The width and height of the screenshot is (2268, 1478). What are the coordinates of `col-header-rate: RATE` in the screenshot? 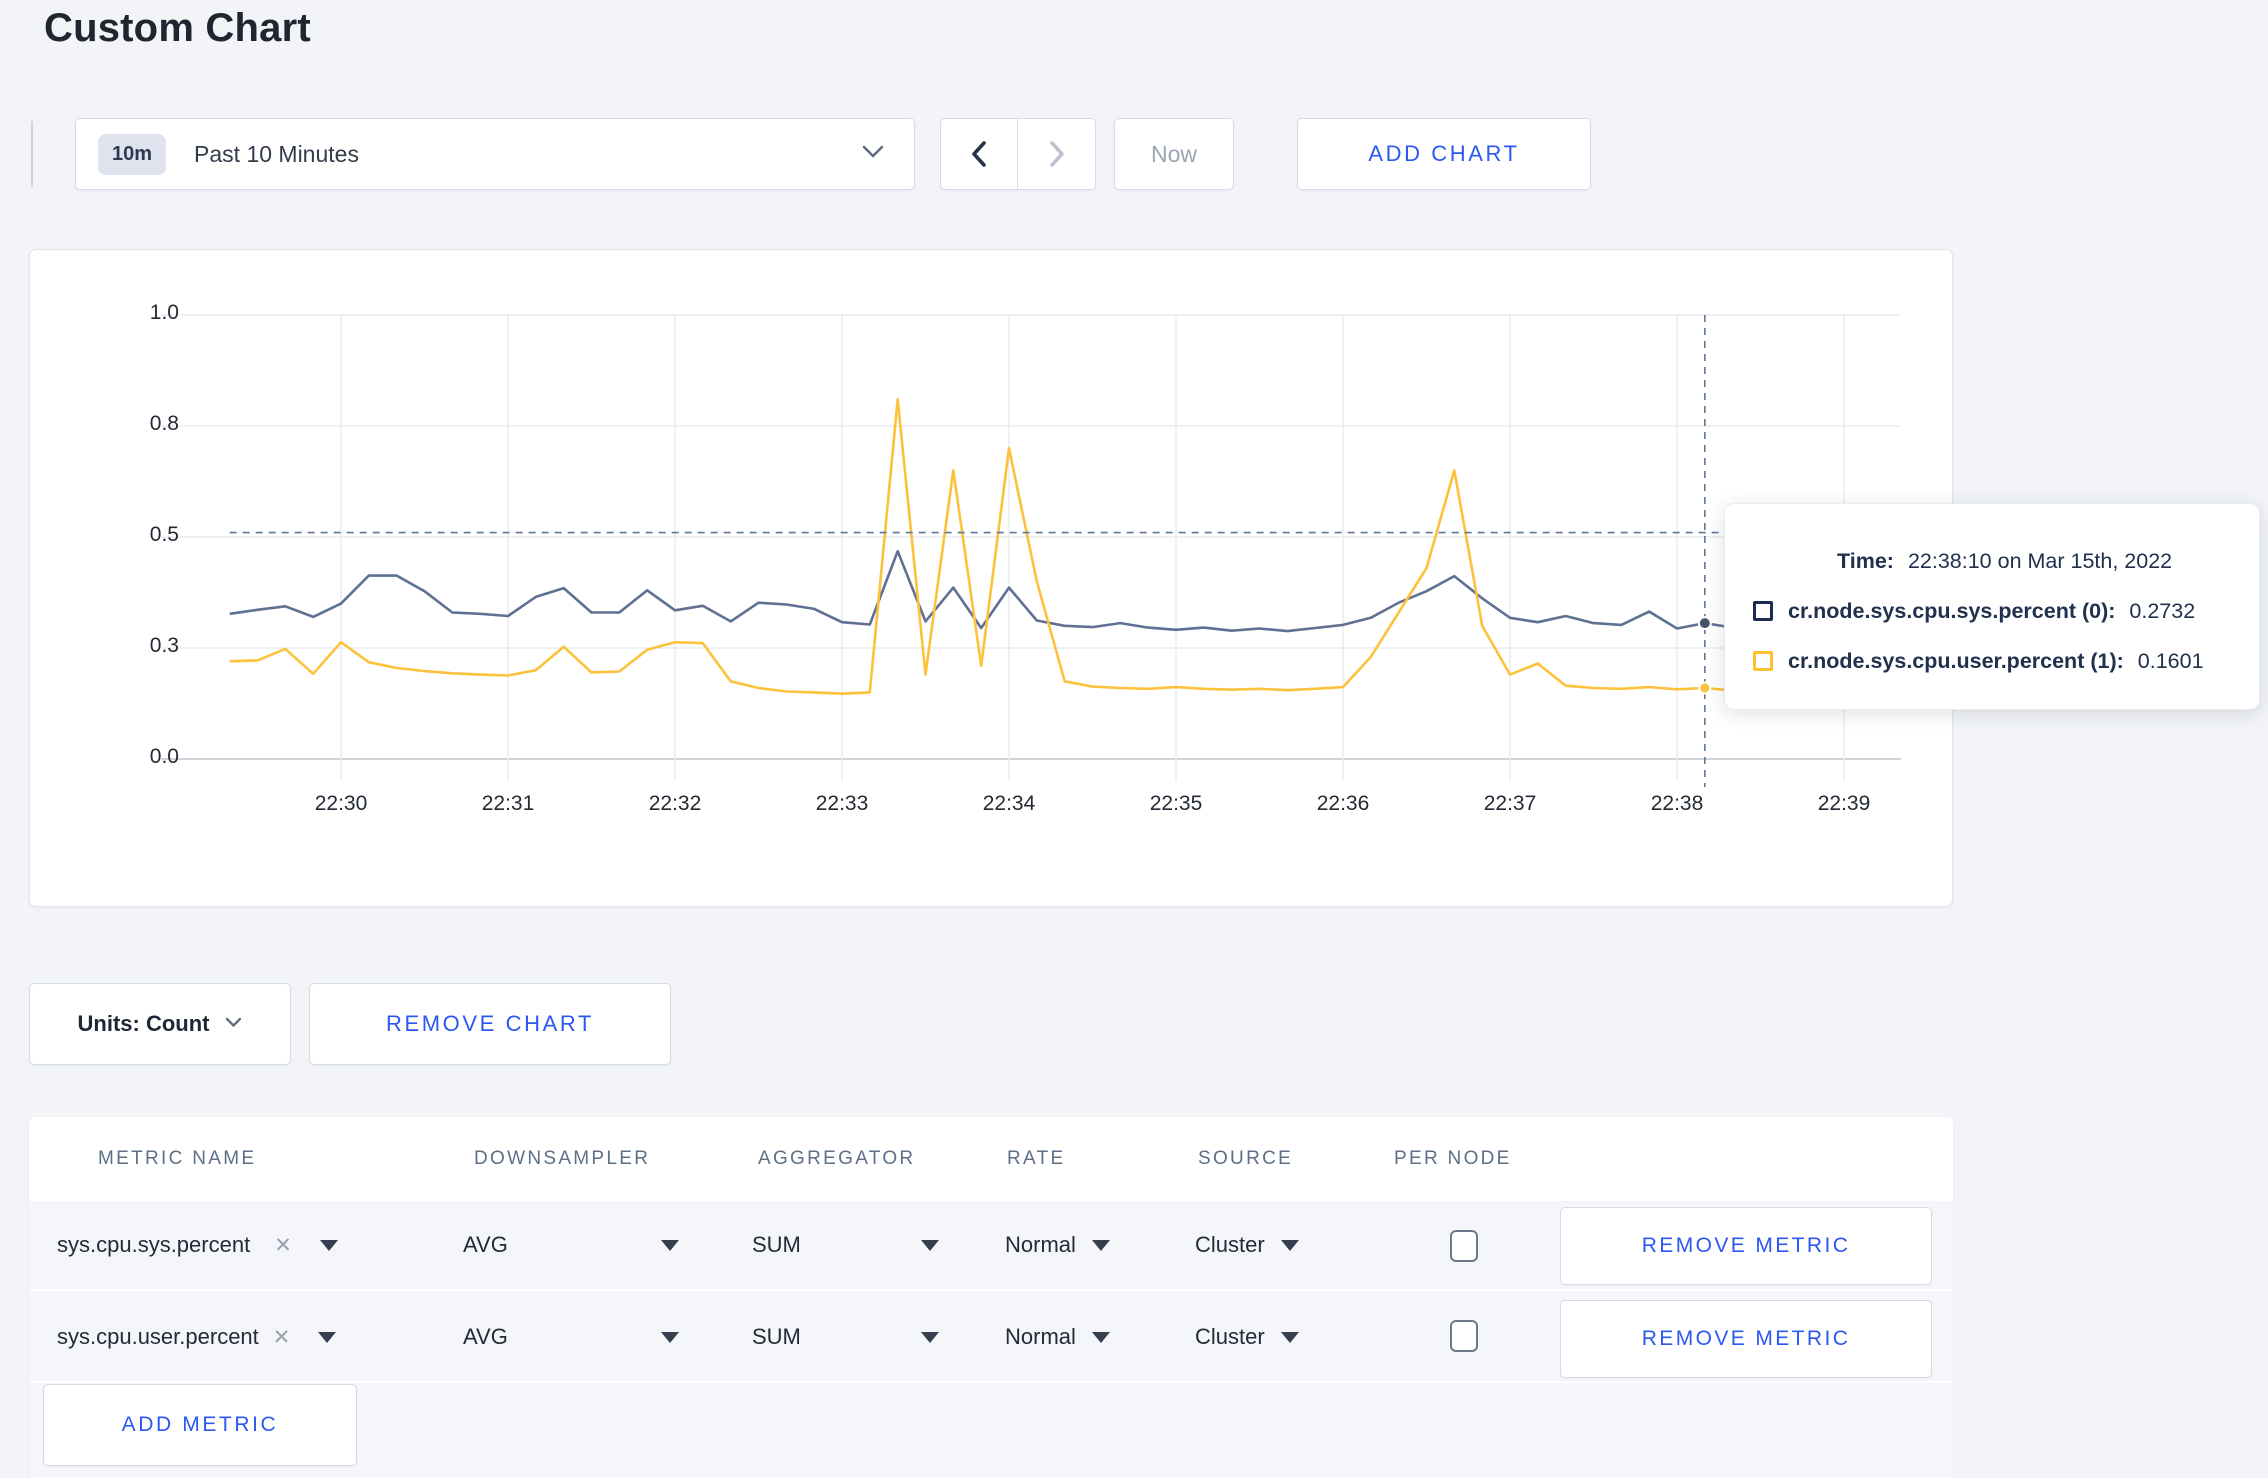 It's located at (1036, 1158).